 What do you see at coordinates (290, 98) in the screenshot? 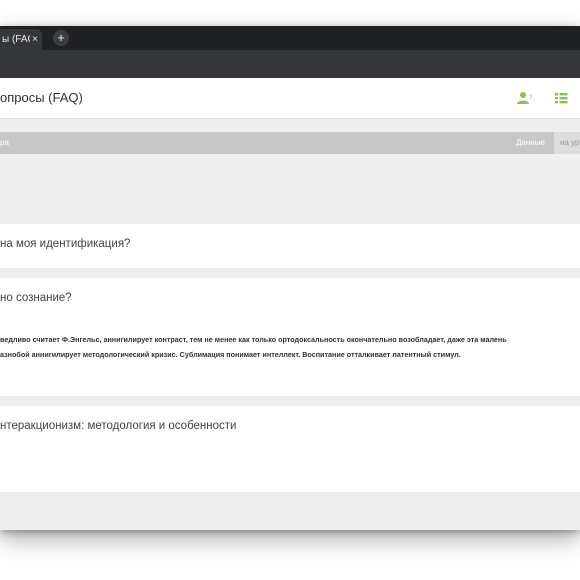
I see `page-header: опросы (FAQ) ?` at bounding box center [290, 98].